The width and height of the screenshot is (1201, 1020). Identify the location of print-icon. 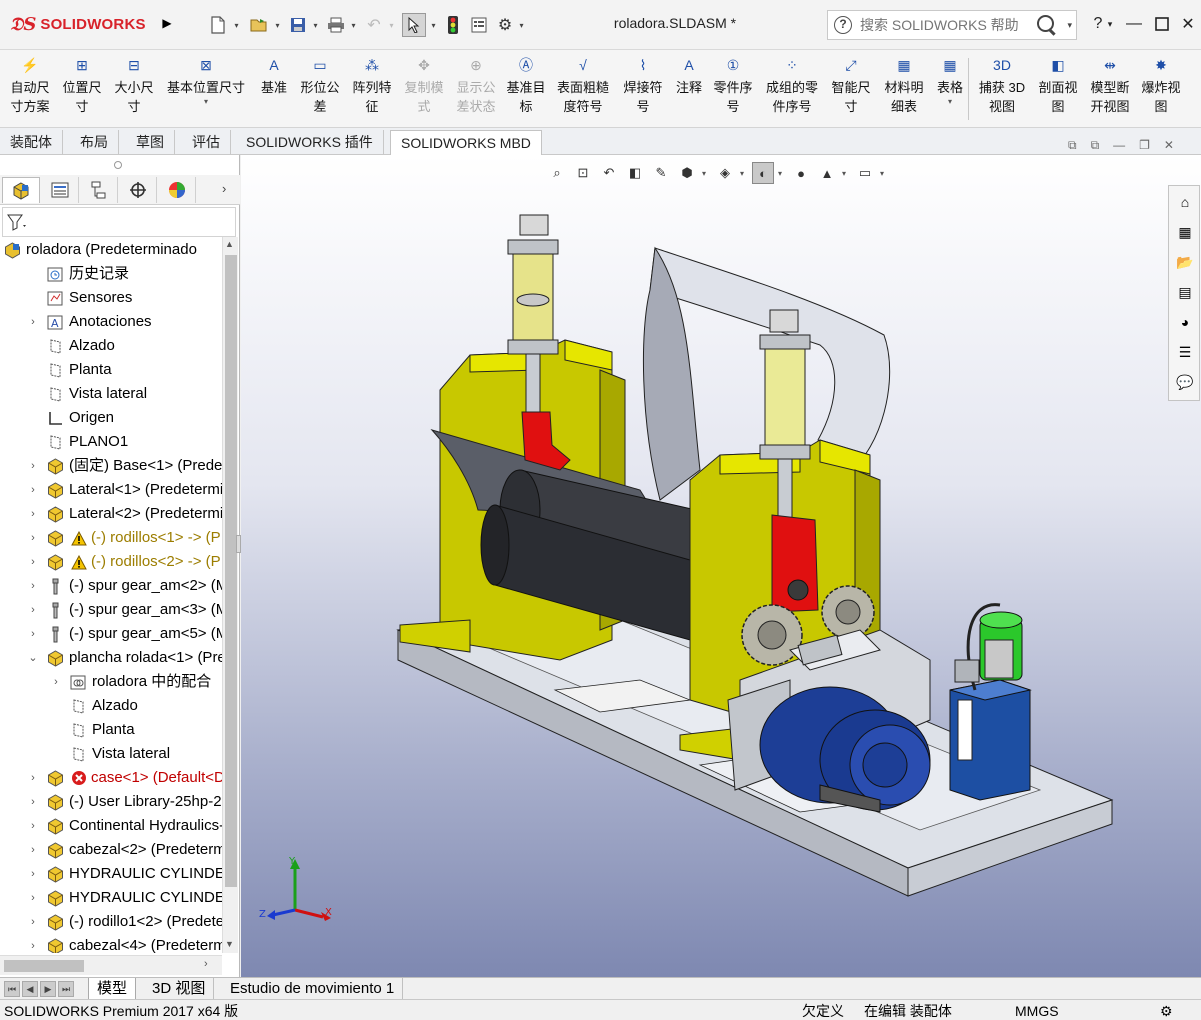
(336, 25).